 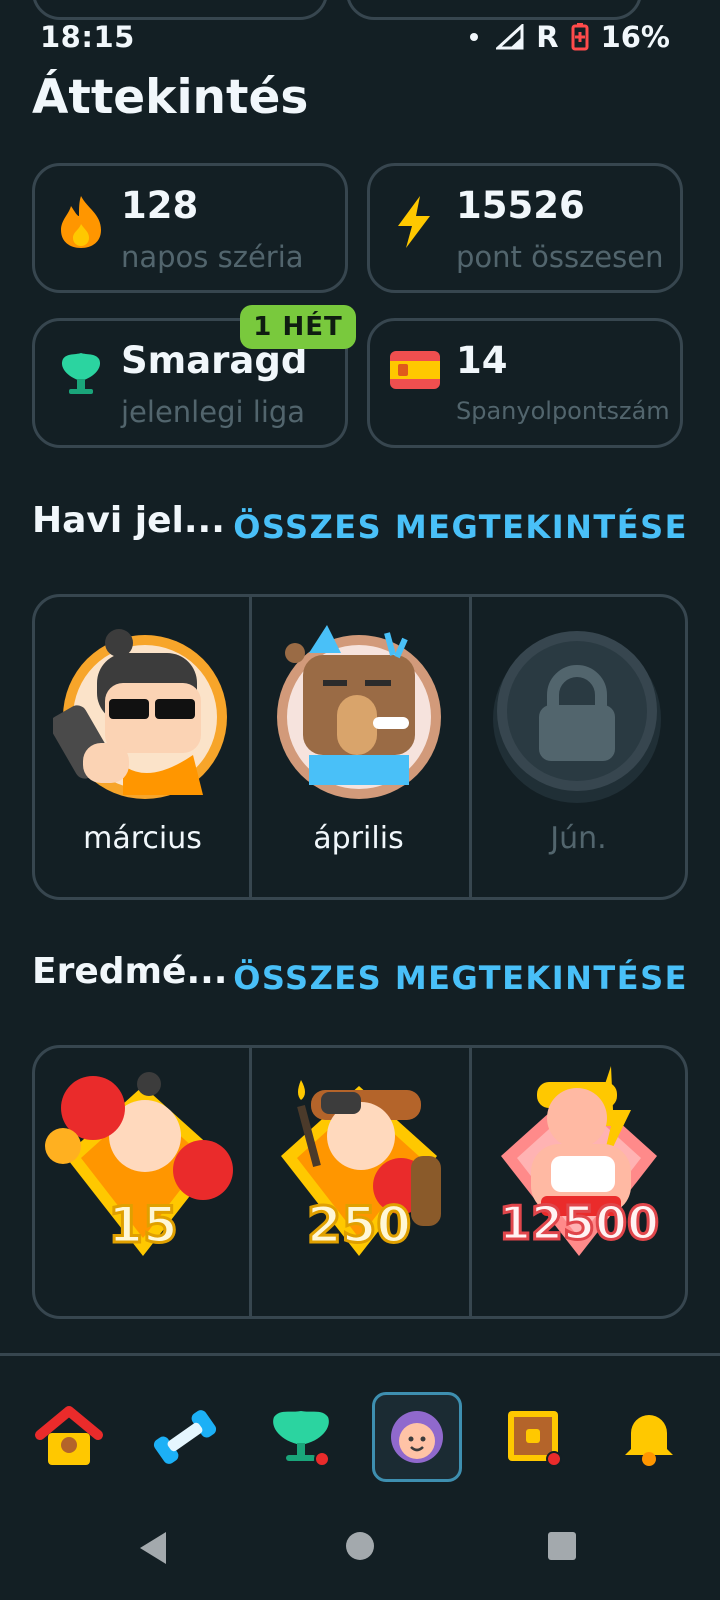 I want to click on status-time: 18:15, so click(x=87, y=37).